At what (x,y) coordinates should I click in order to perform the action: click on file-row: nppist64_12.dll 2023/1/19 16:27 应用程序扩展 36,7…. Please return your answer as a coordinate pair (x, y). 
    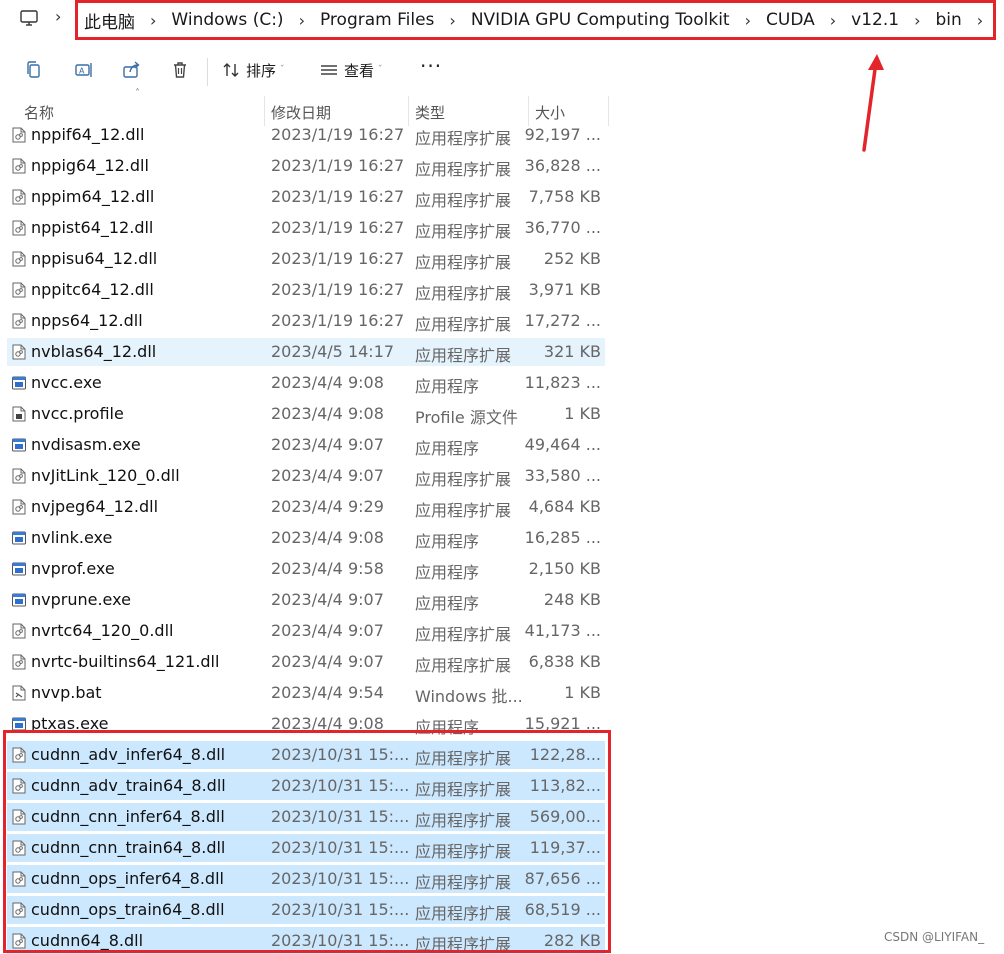
    Looking at the image, I should click on (306, 228).